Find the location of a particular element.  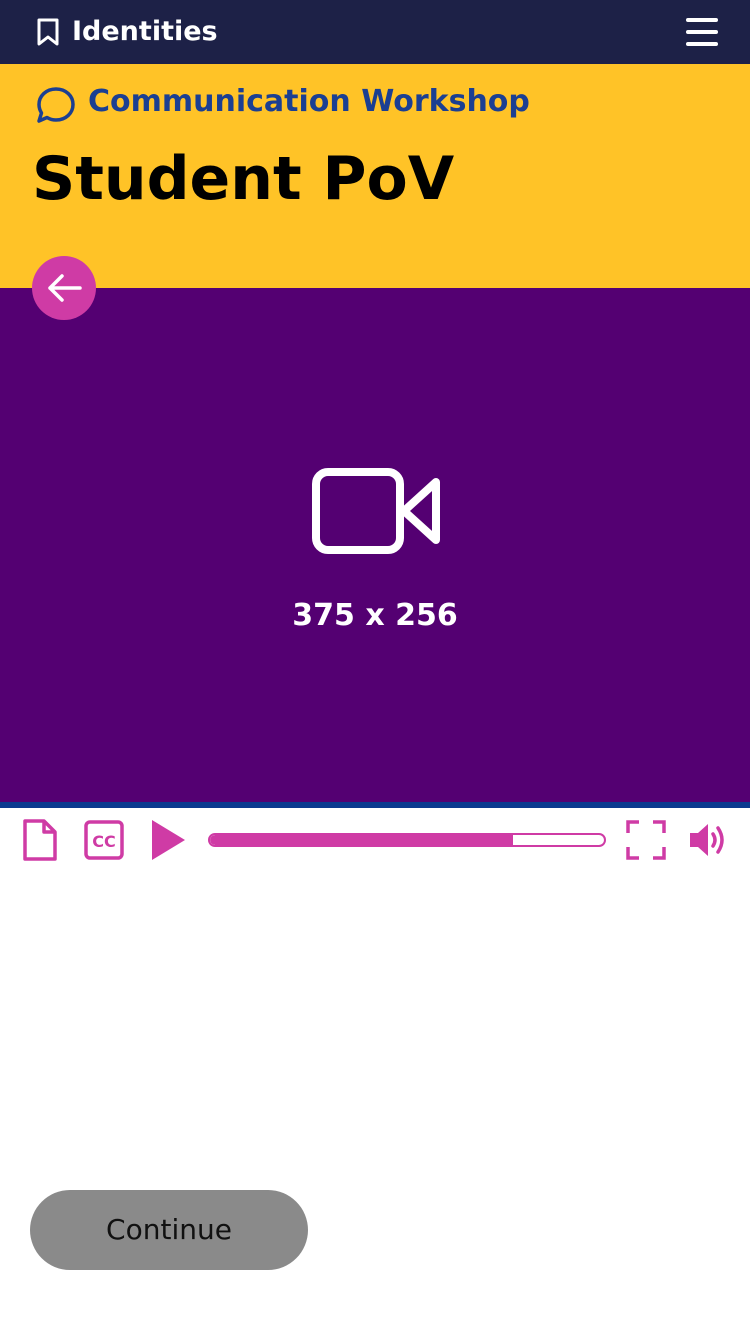

transcript-document-icon is located at coordinates (40, 842).